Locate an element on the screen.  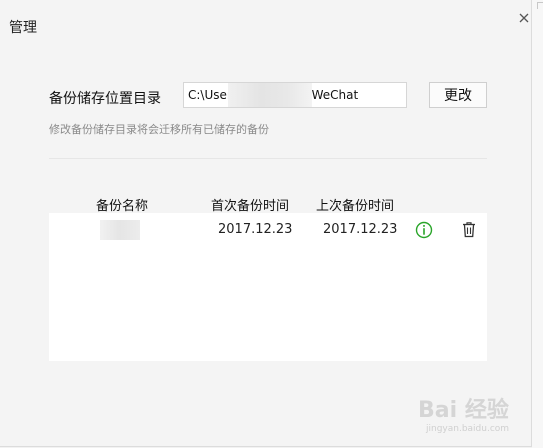
backup-dir-label: 备份储存位置目录 is located at coordinates (105, 99).